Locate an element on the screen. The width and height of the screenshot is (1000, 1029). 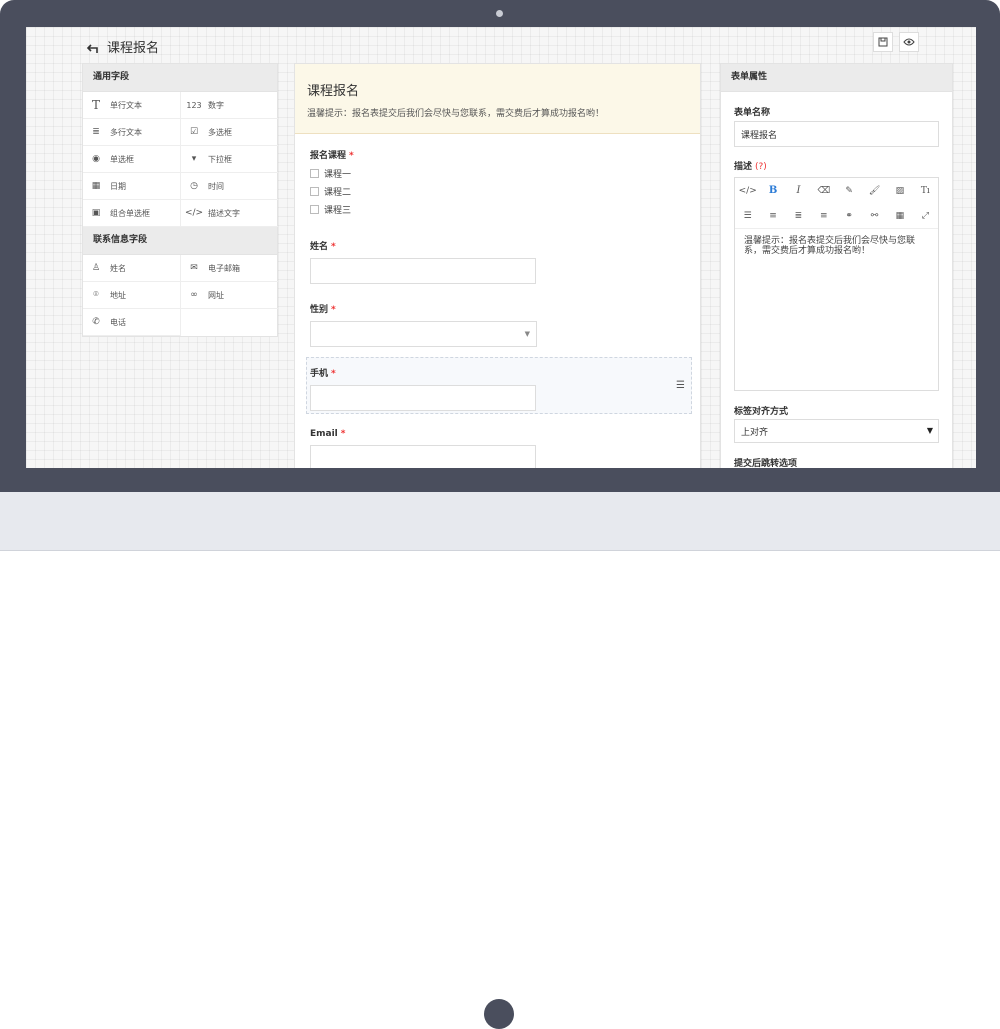
field-time: ◷ 时间 is located at coordinates (229, 186).